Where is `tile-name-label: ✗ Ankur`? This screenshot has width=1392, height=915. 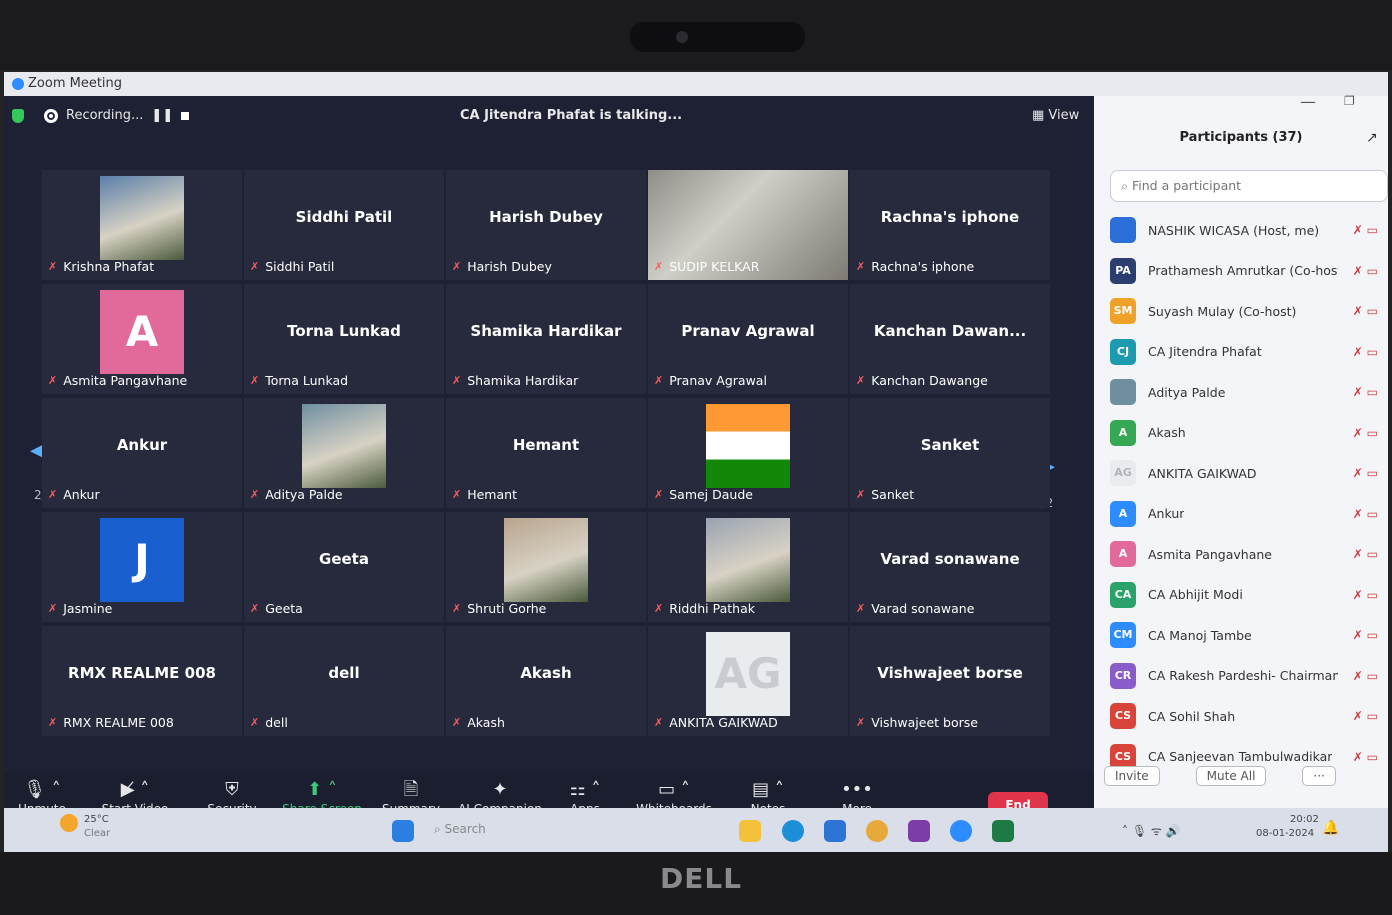
tile-name-label: ✗ Ankur is located at coordinates (74, 494).